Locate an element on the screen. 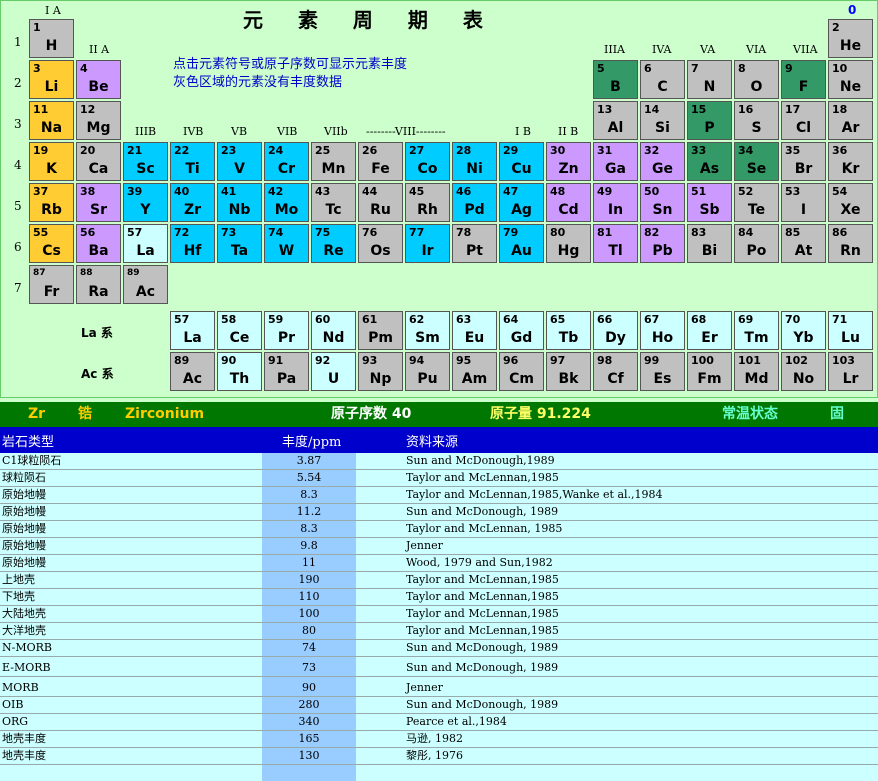 The image size is (878, 781). element-symbol: P is located at coordinates (709, 128).